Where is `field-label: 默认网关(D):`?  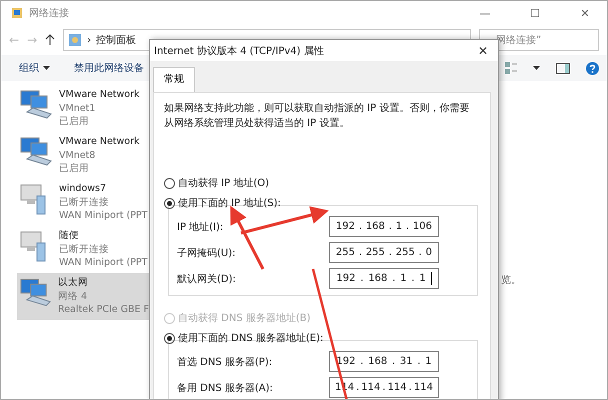 field-label: 默认网关(D): is located at coordinates (206, 279).